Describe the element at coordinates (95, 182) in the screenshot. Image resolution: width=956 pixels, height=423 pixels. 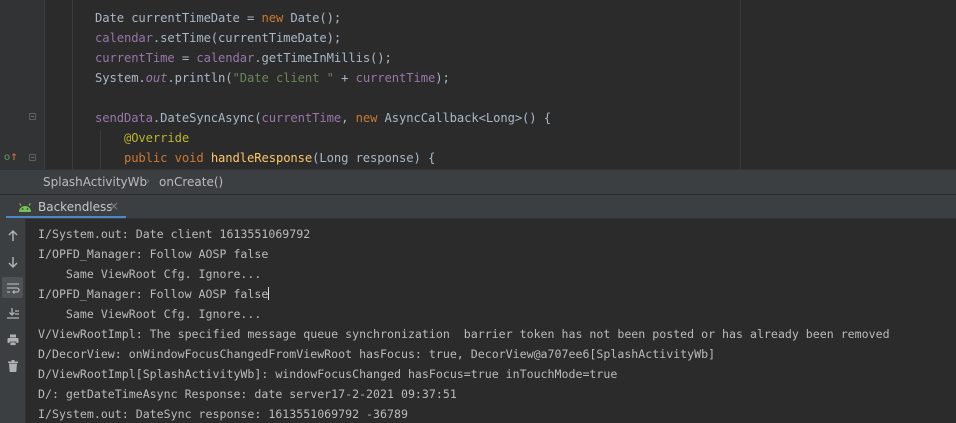
I see `breadcrumb-item-class: SplashActivityWb` at that location.